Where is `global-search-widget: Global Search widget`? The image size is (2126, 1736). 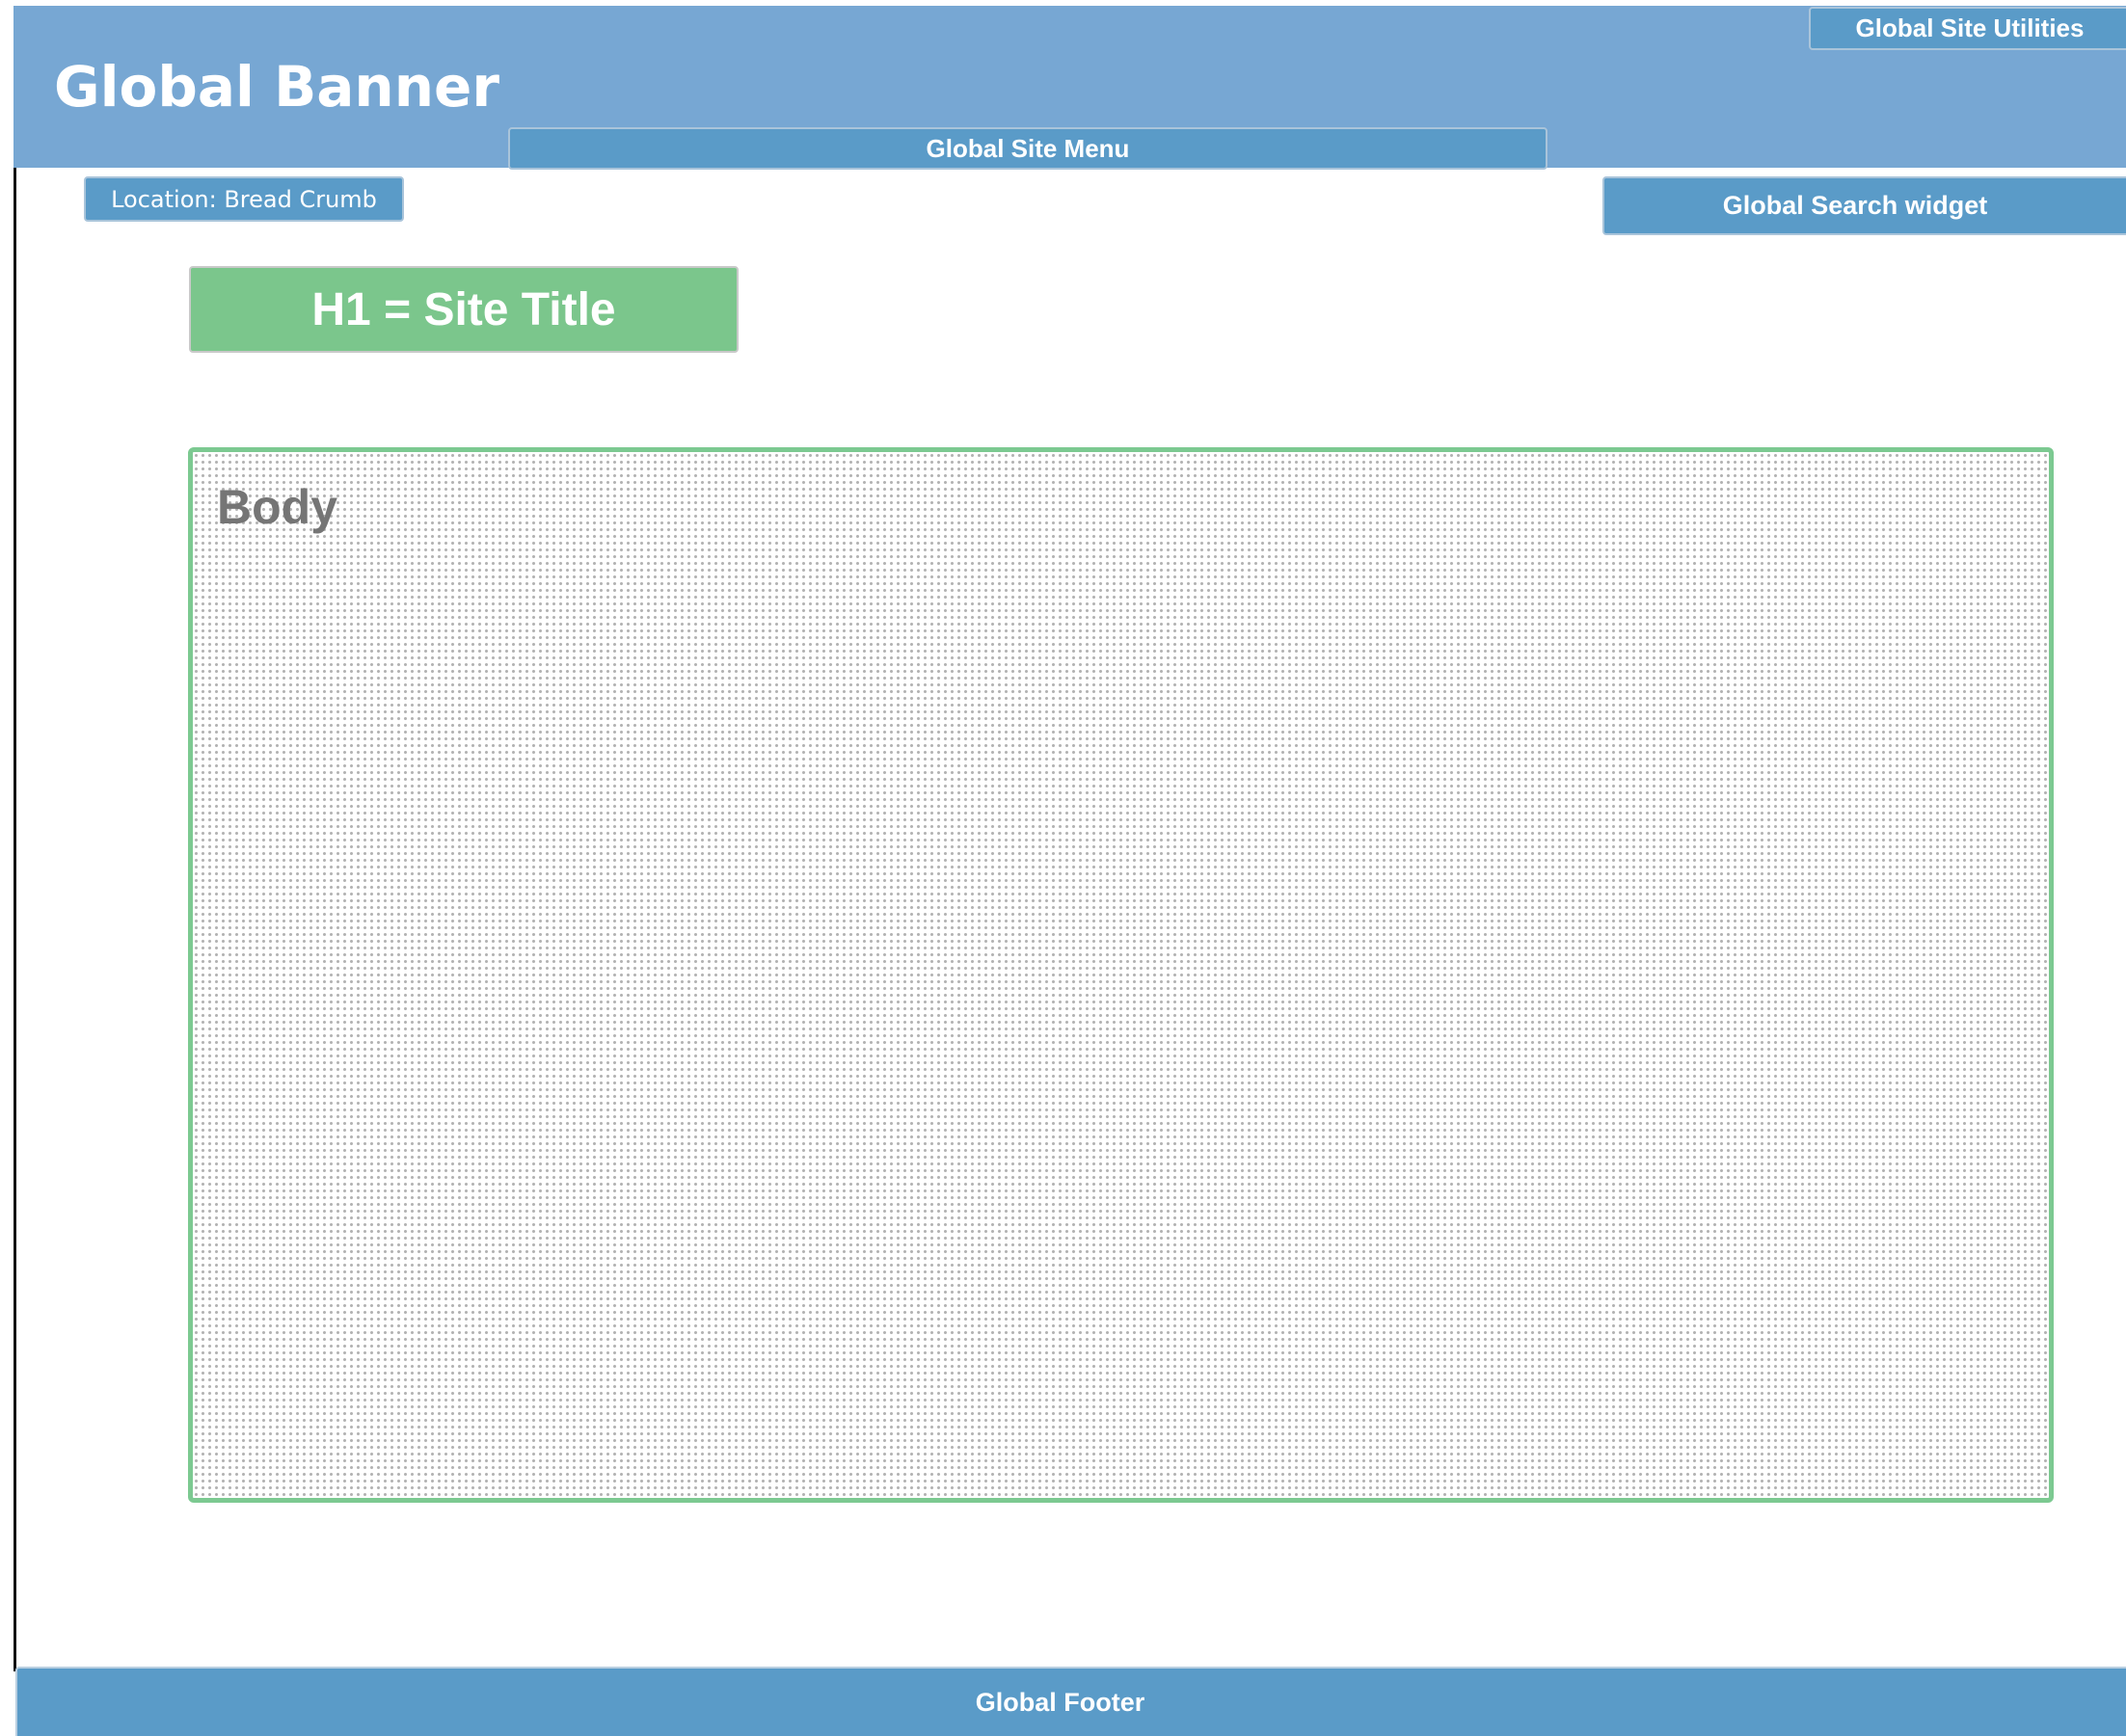
global-search-widget: Global Search widget is located at coordinates (1864, 206).